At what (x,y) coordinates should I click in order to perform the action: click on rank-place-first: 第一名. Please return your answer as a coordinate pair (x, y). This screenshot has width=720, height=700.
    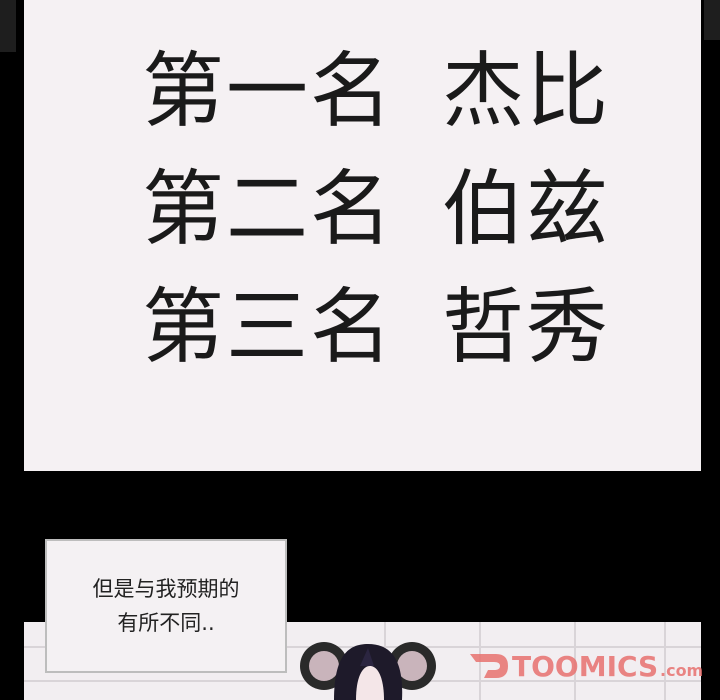
    Looking at the image, I should click on (268, 91).